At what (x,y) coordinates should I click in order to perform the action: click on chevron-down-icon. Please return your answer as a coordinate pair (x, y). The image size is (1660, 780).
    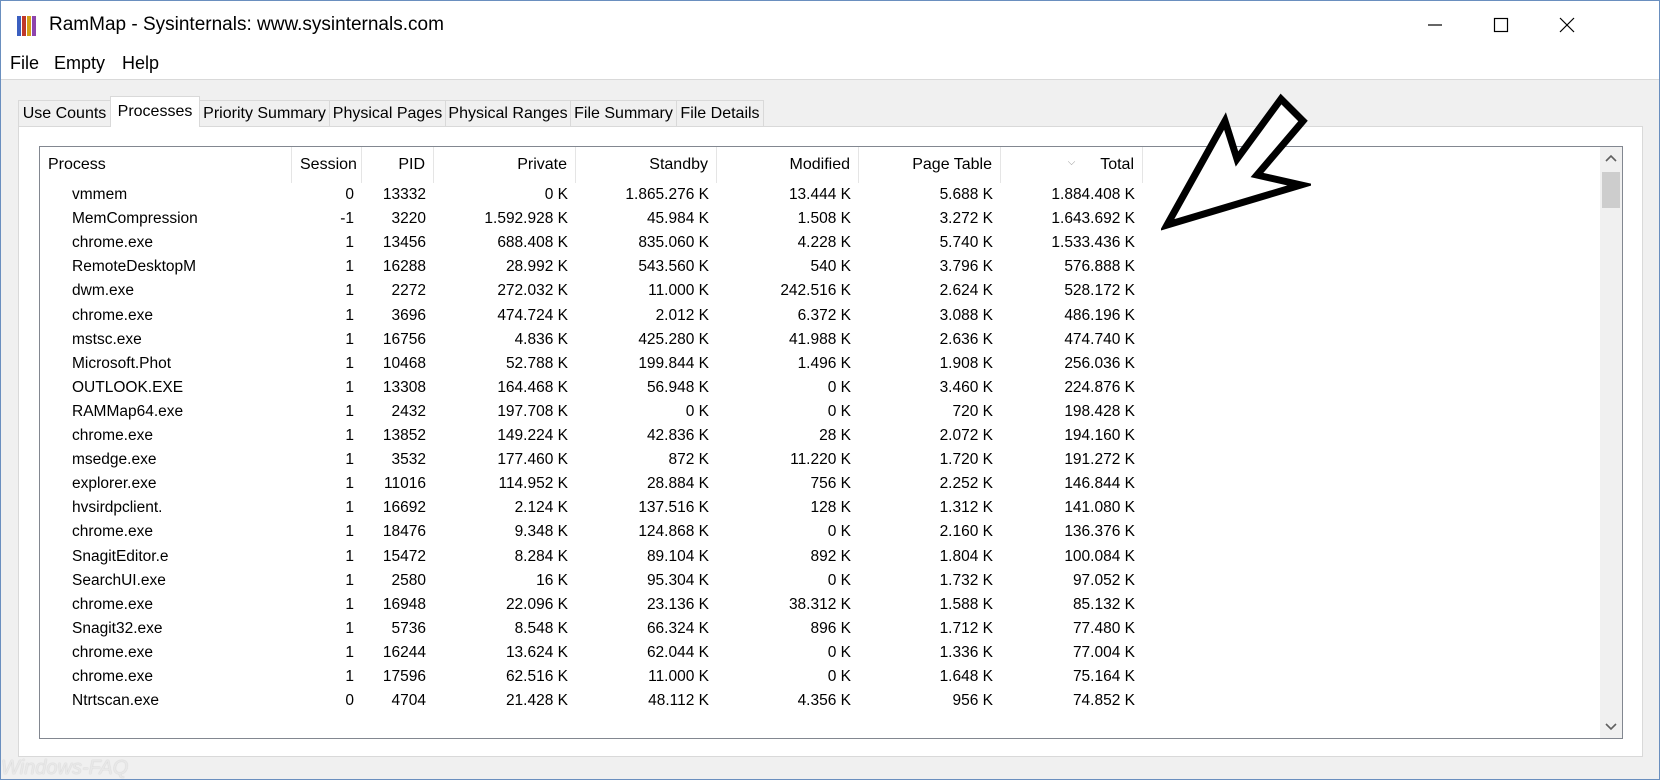
    Looking at the image, I should click on (1611, 727).